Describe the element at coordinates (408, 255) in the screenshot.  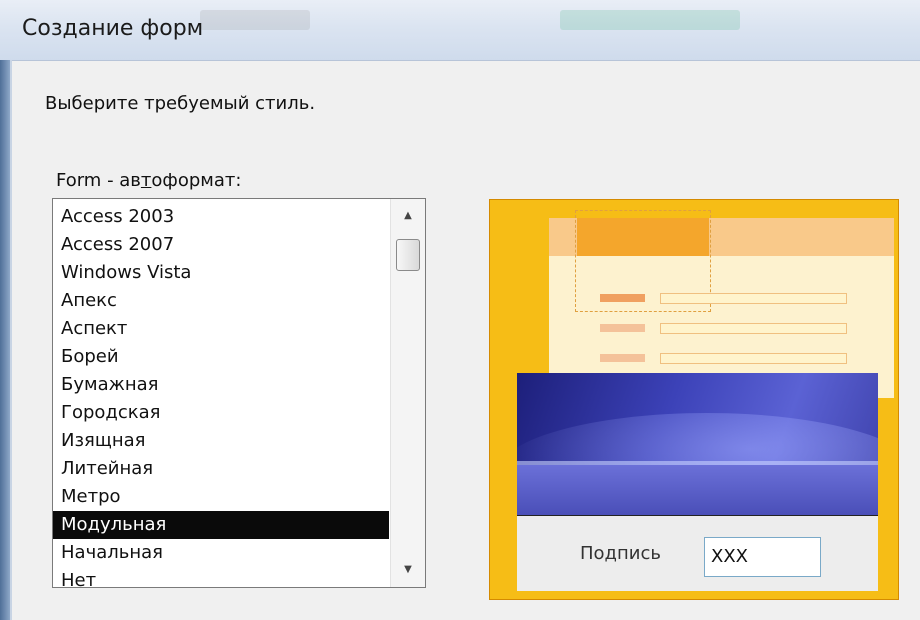
I see `scroll-thumb` at that location.